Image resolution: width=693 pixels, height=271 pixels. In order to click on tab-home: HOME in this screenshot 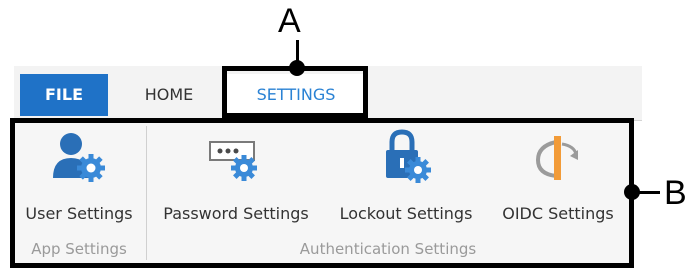, I will do `click(169, 95)`.